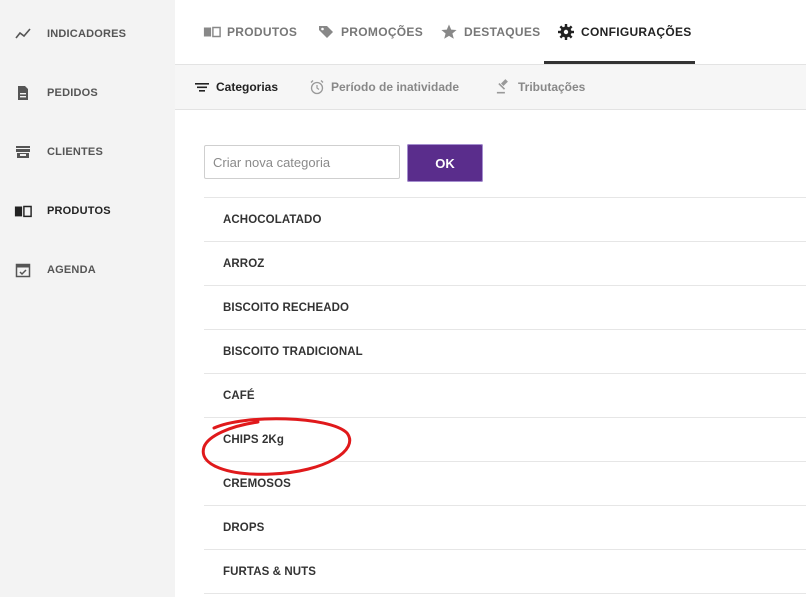 This screenshot has height=597, width=806. I want to click on trend-line-icon, so click(23, 34).